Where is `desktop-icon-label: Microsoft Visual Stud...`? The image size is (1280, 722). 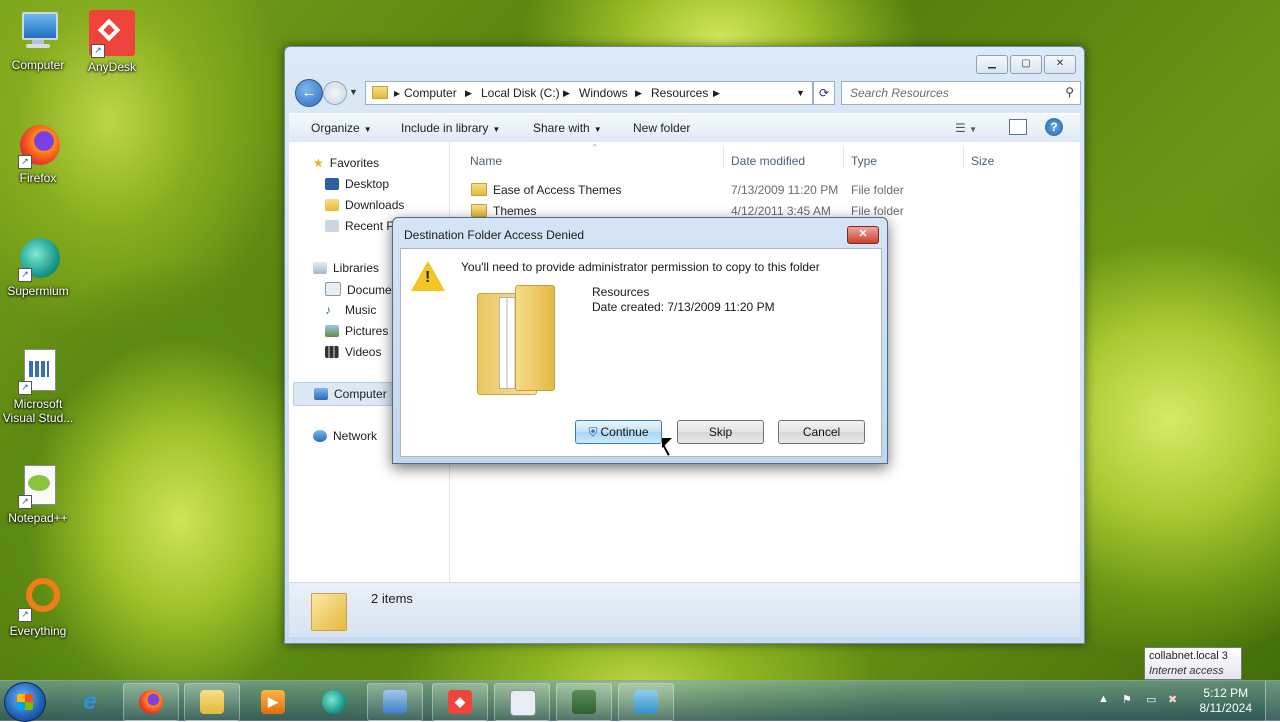
desktop-icon-label: Microsoft Visual Stud... is located at coordinates (38, 411).